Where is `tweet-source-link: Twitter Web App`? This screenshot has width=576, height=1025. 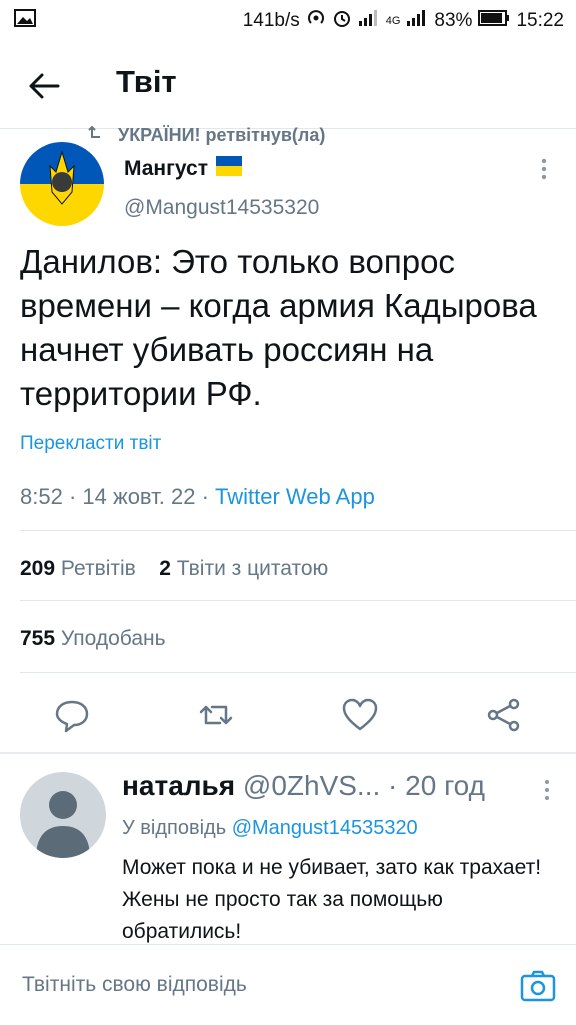 tweet-source-link: Twitter Web App is located at coordinates (295, 496).